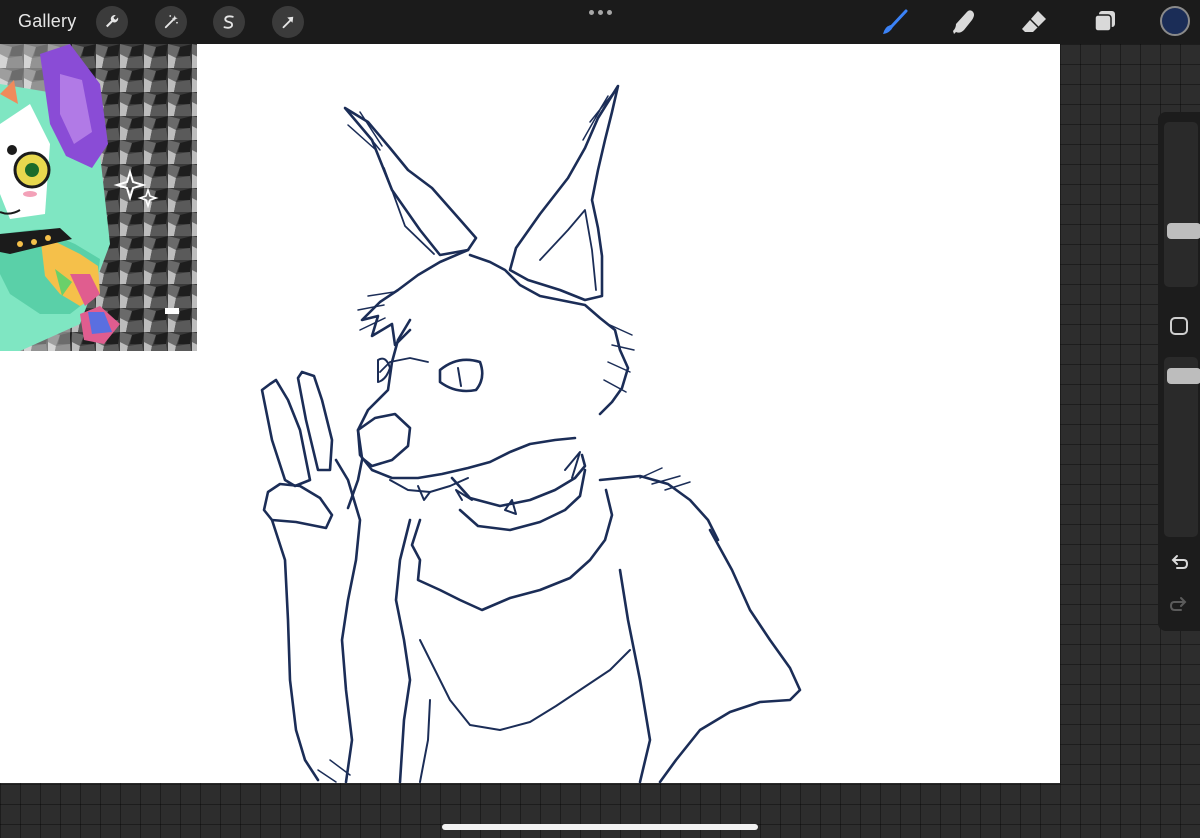 Image resolution: width=1200 pixels, height=838 pixels. I want to click on smudge-tool-button, so click(964, 22).